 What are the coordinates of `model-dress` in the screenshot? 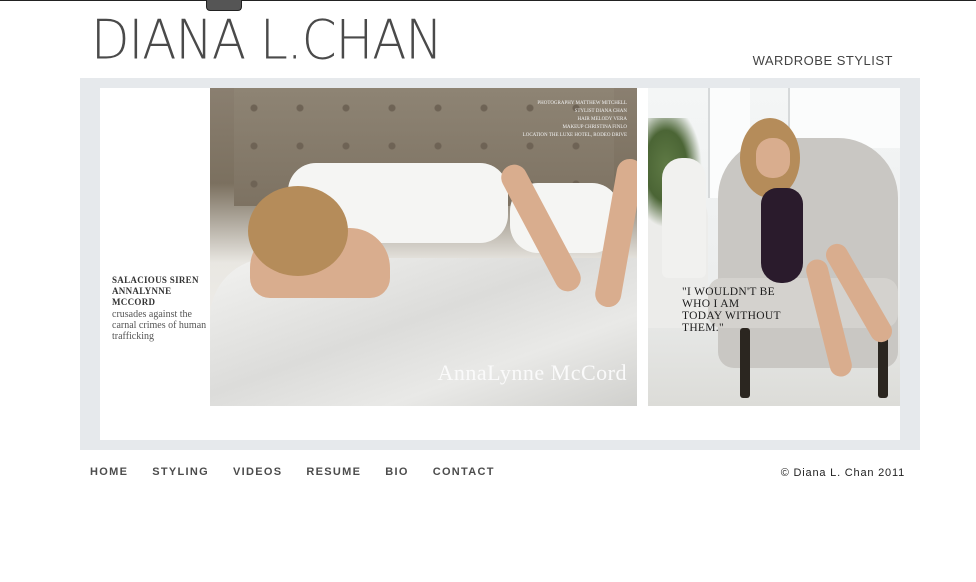 It's located at (782, 235).